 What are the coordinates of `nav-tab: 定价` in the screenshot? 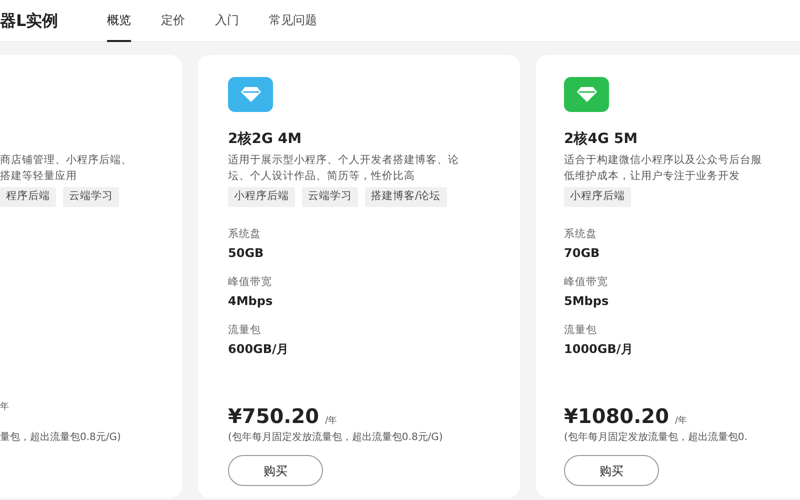 It's located at (173, 21).